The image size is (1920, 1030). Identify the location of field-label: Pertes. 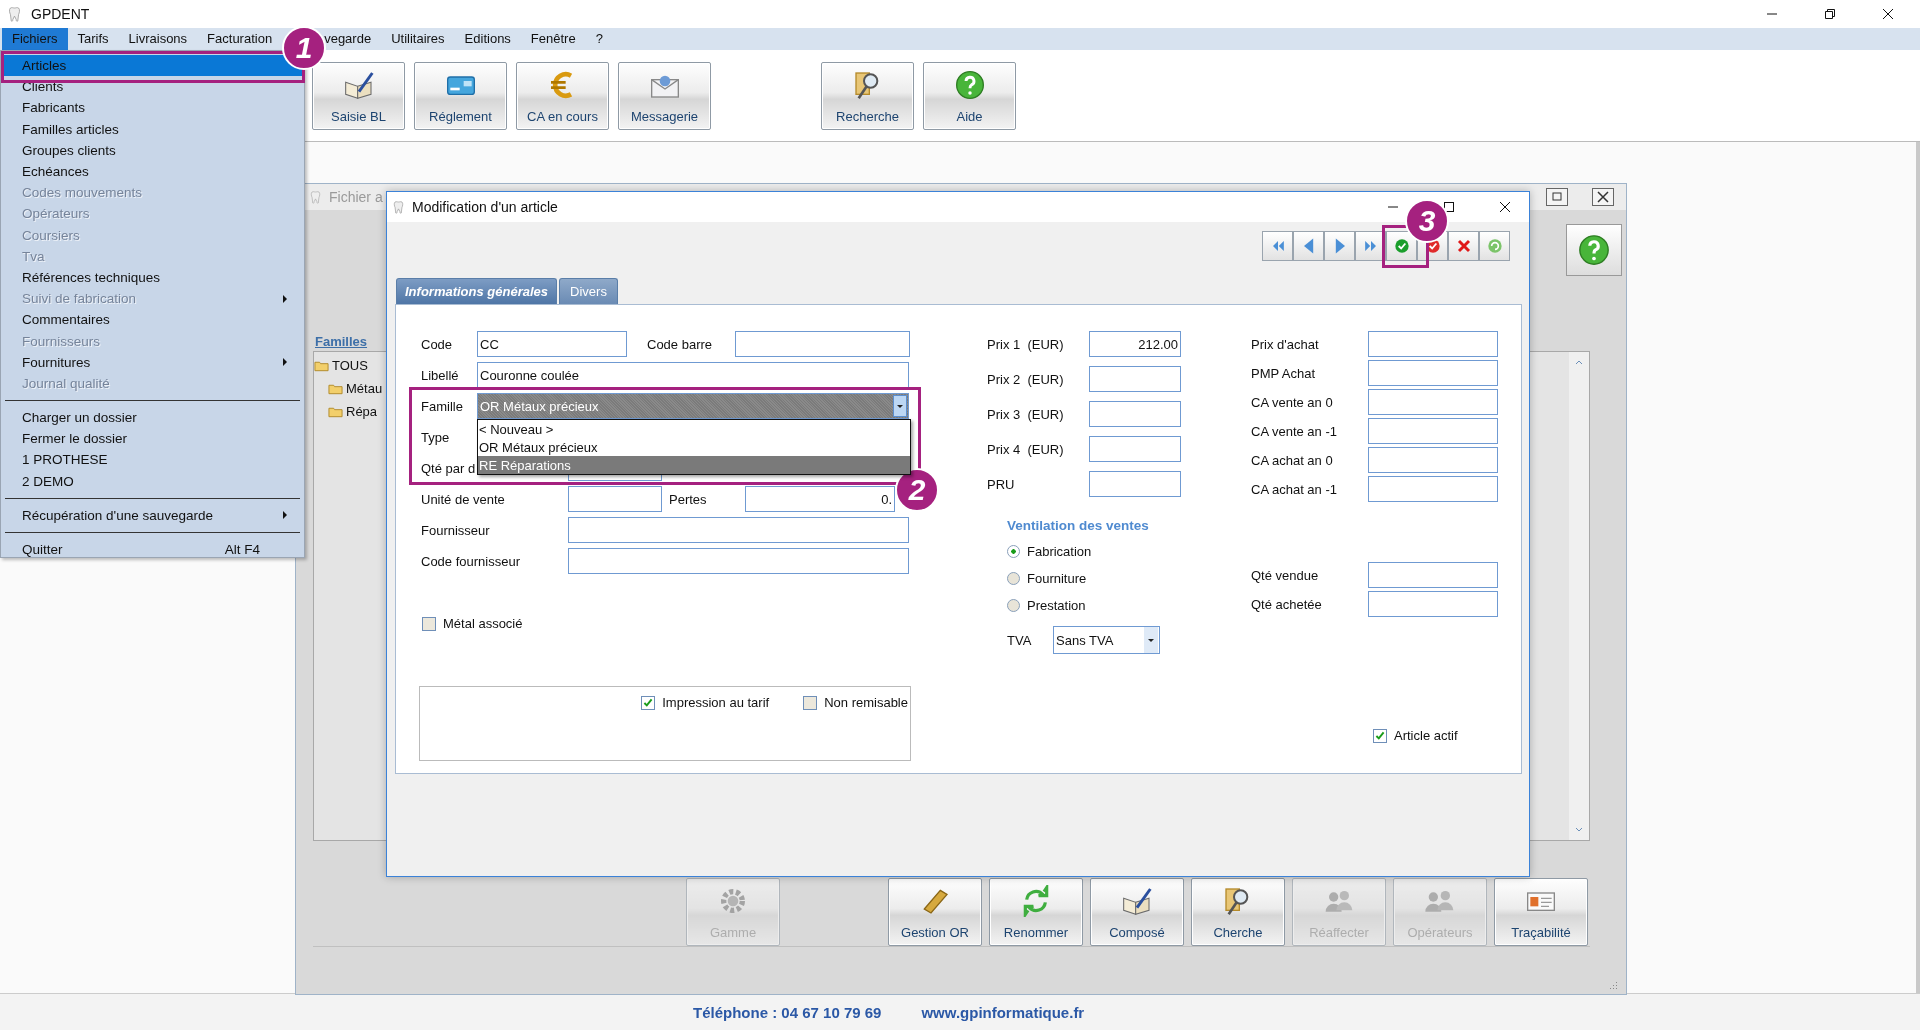
(688, 499).